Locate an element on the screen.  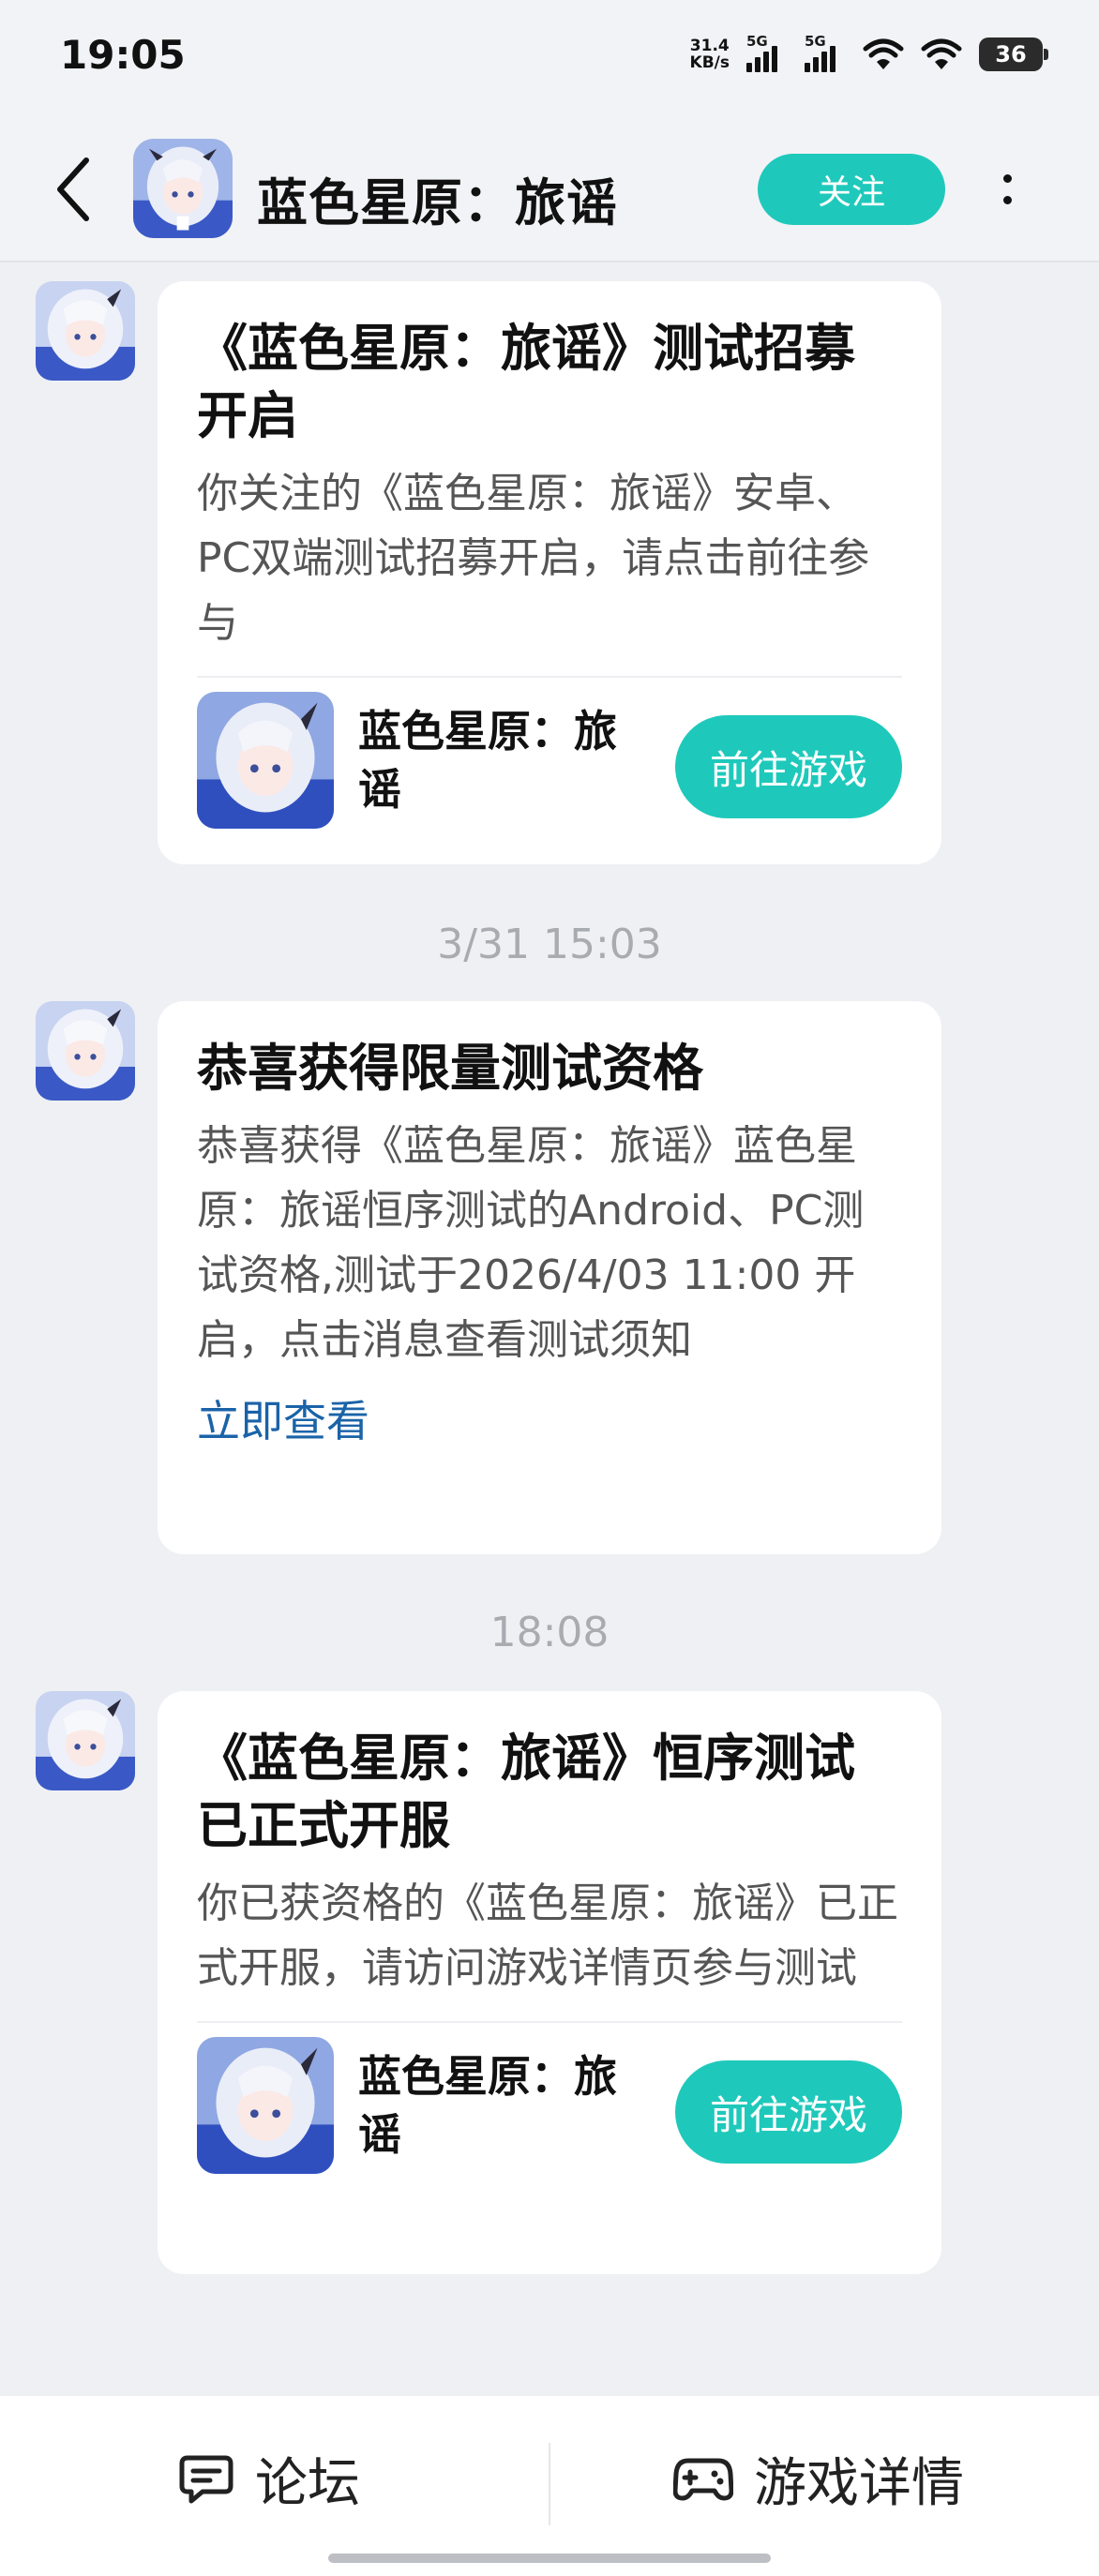
forum-label: 论坛 is located at coordinates (307, 2483).